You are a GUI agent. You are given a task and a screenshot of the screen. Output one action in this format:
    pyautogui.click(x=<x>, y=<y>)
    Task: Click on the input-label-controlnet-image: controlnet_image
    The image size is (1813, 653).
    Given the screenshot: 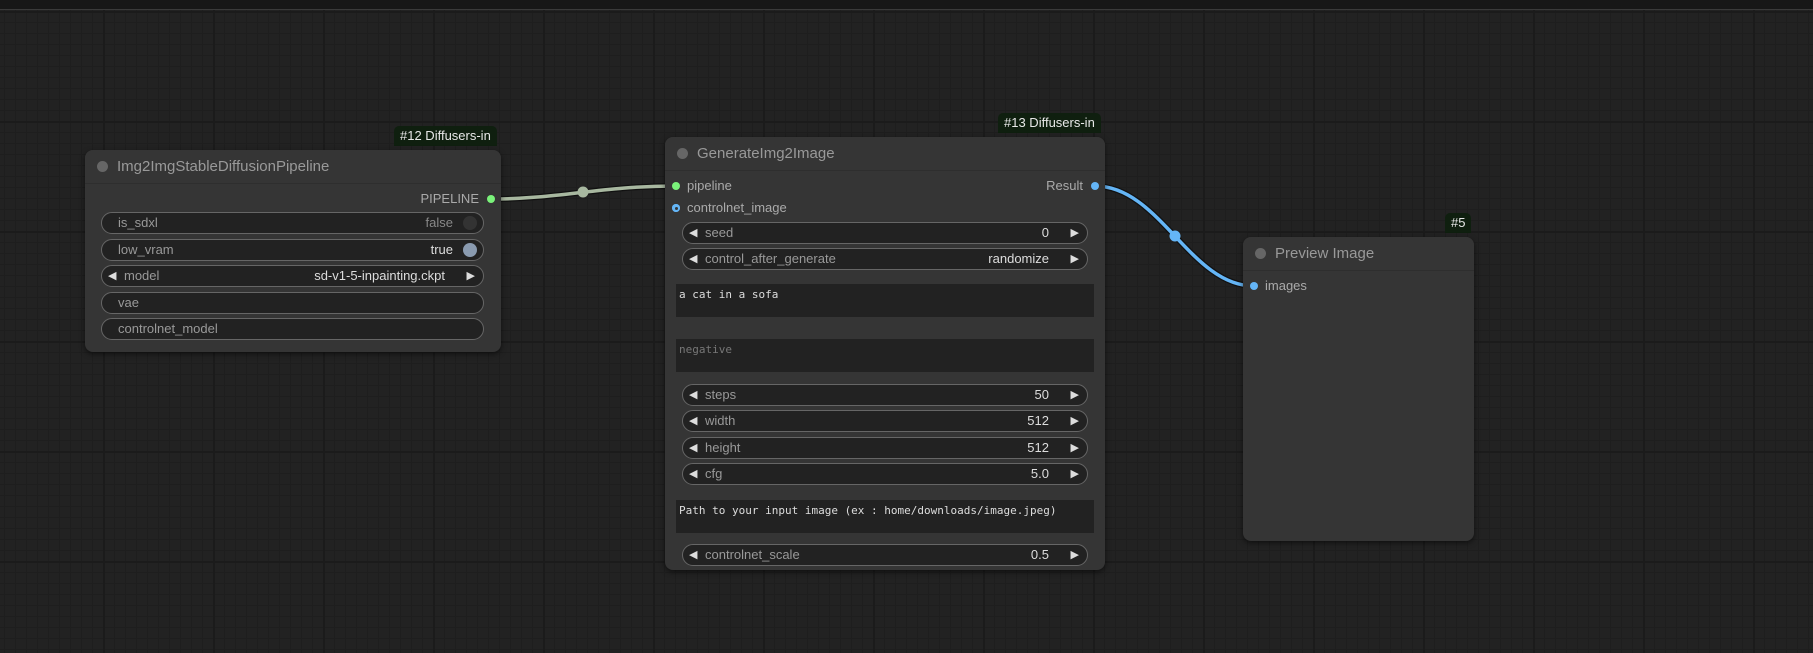 What is the action you would take?
    pyautogui.click(x=737, y=207)
    